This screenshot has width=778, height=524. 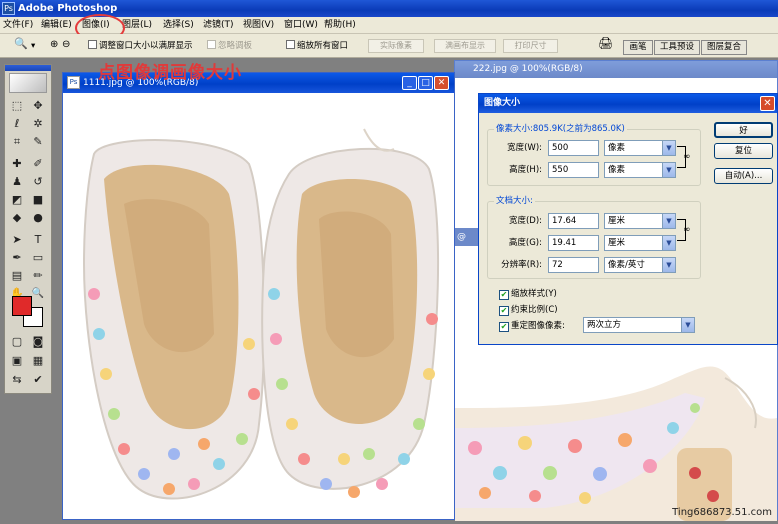 What do you see at coordinates (573, 148) in the screenshot?
I see `pixel-width-input: 500` at bounding box center [573, 148].